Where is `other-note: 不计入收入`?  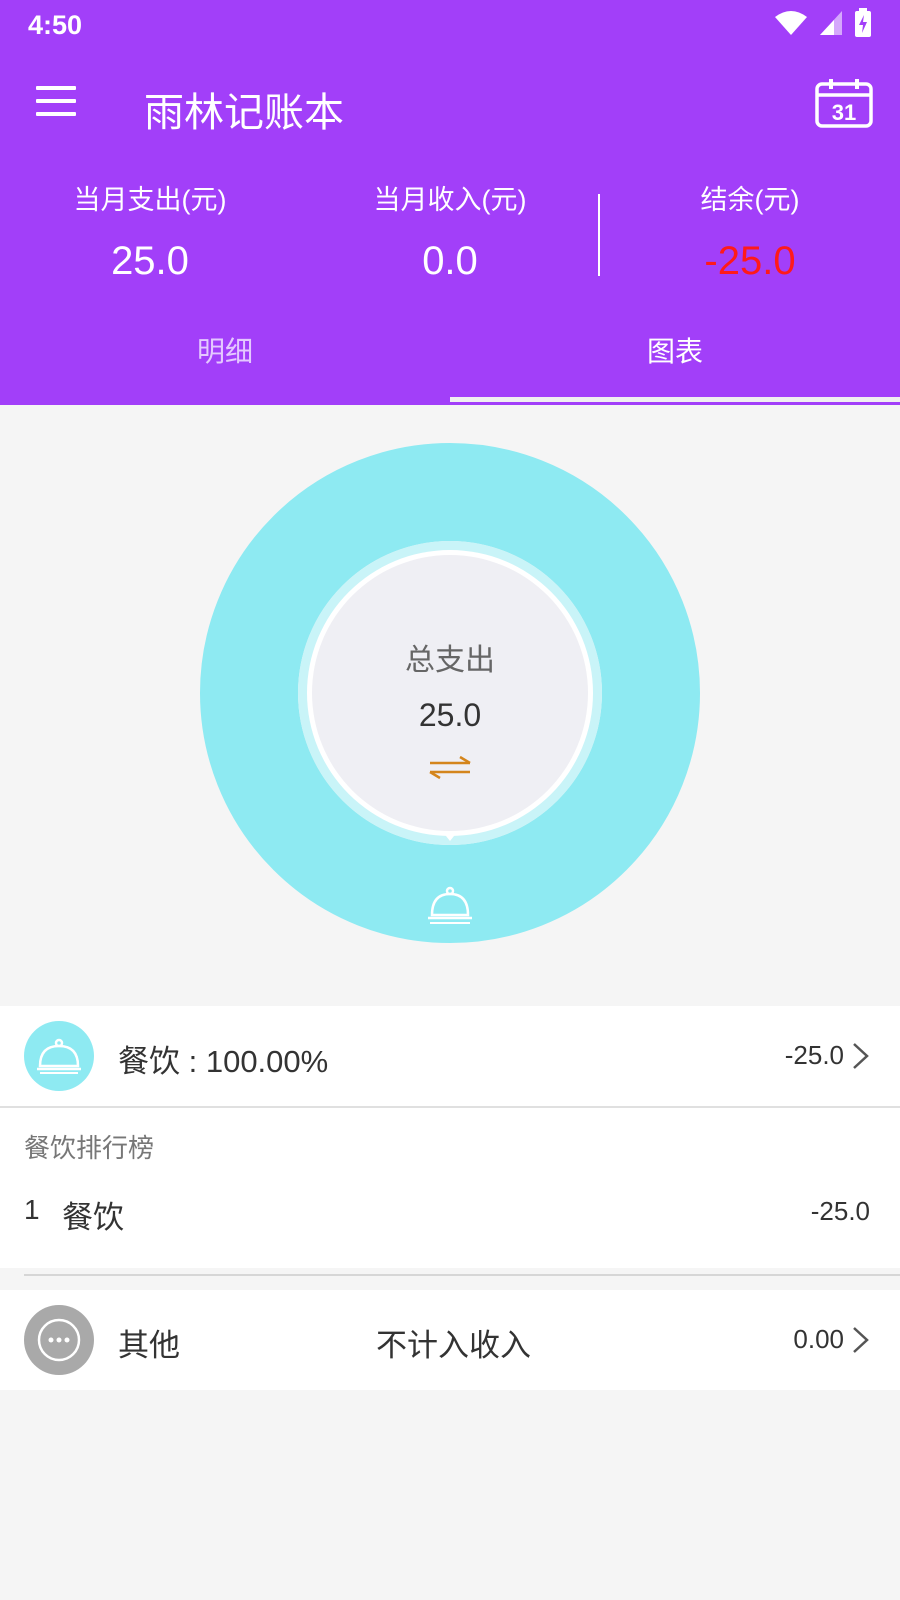 other-note: 不计入收入 is located at coordinates (453, 1345).